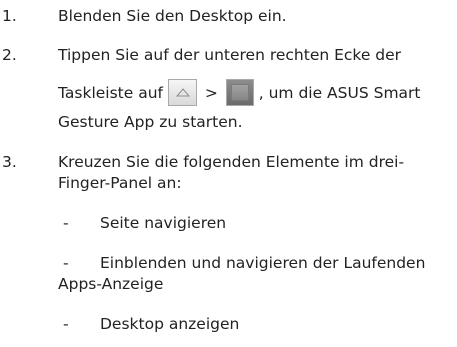 The image size is (457, 347). I want to click on step-3-line-2: Finger-Panel an:, so click(120, 183).